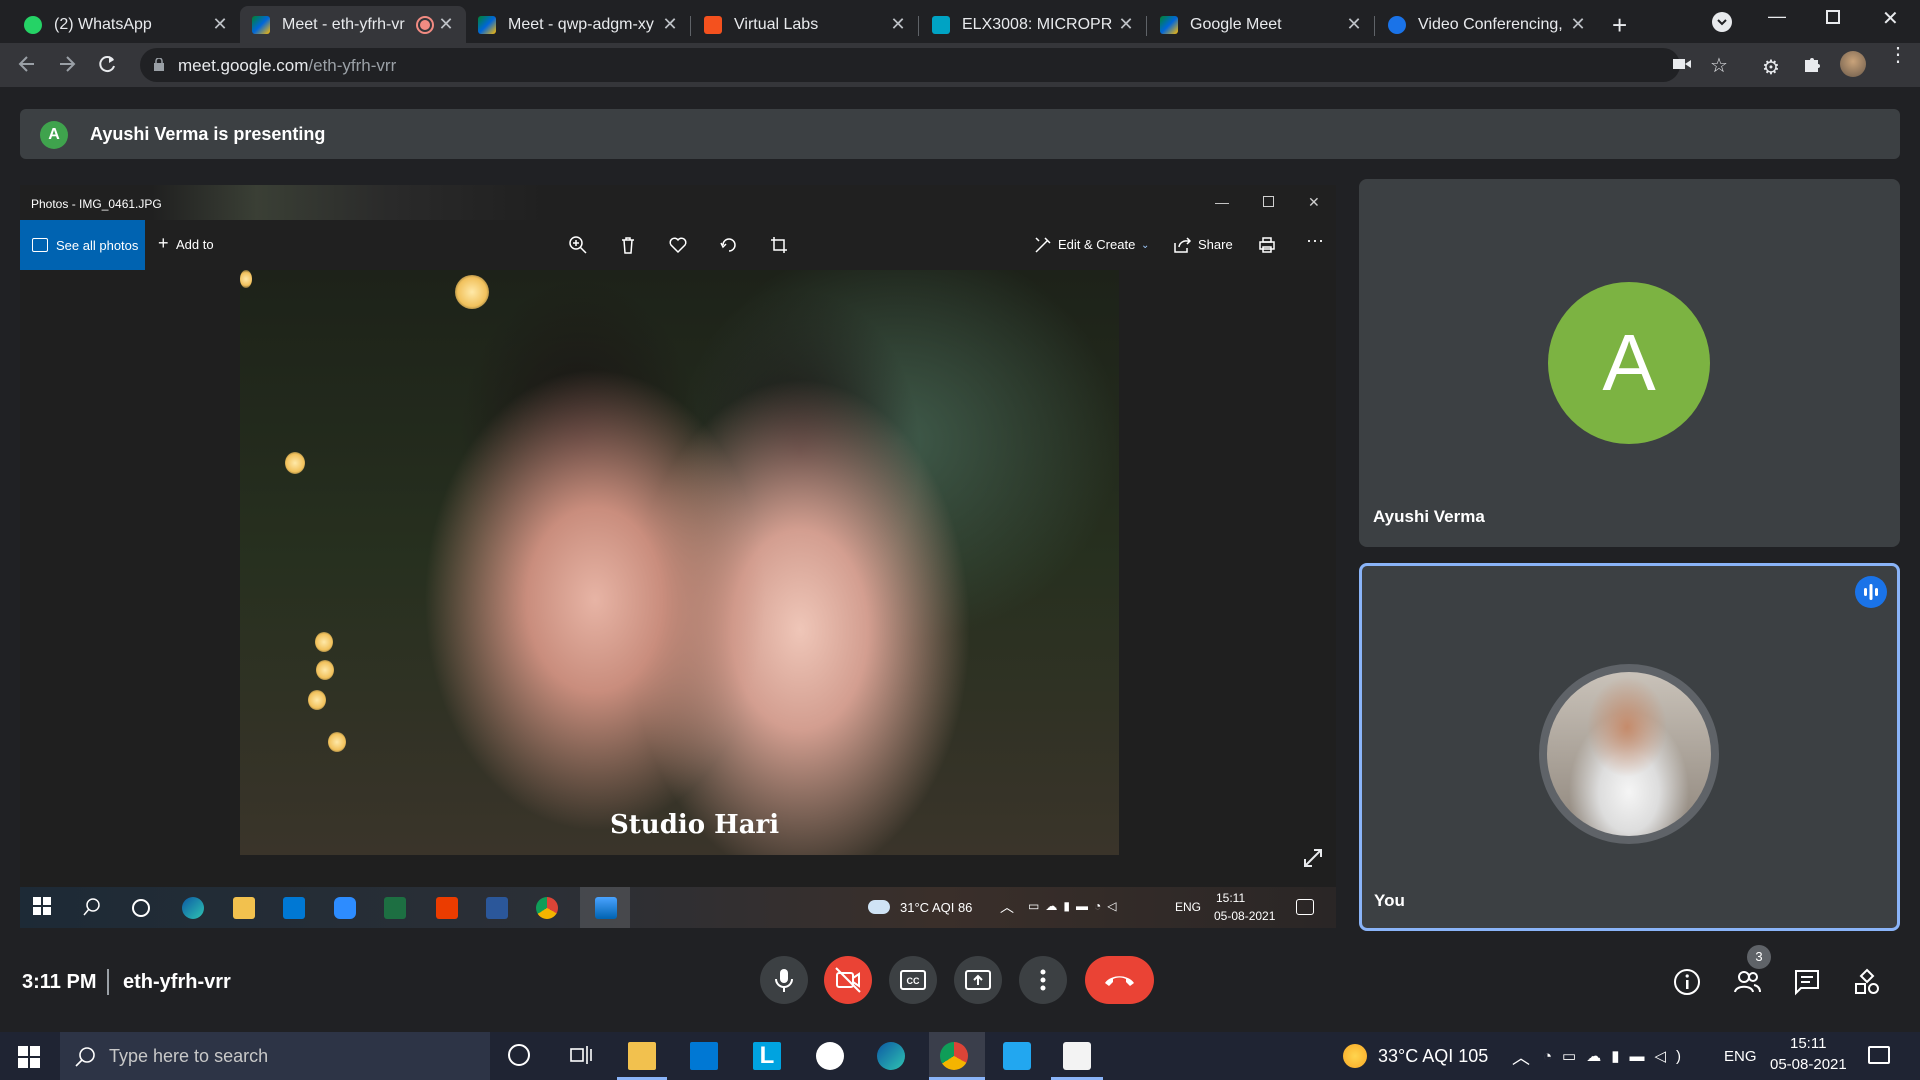 Image resolution: width=1920 pixels, height=1080 pixels. What do you see at coordinates (582, 1056) in the screenshot?
I see `task-view-icon` at bounding box center [582, 1056].